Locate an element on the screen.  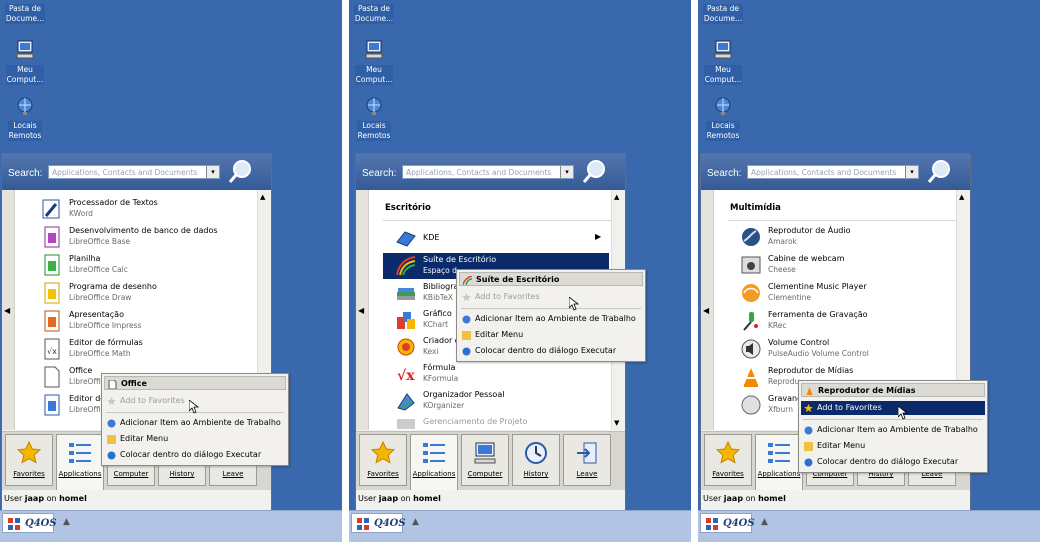
item-sub: Espaço d is located at coordinates (440, 270).